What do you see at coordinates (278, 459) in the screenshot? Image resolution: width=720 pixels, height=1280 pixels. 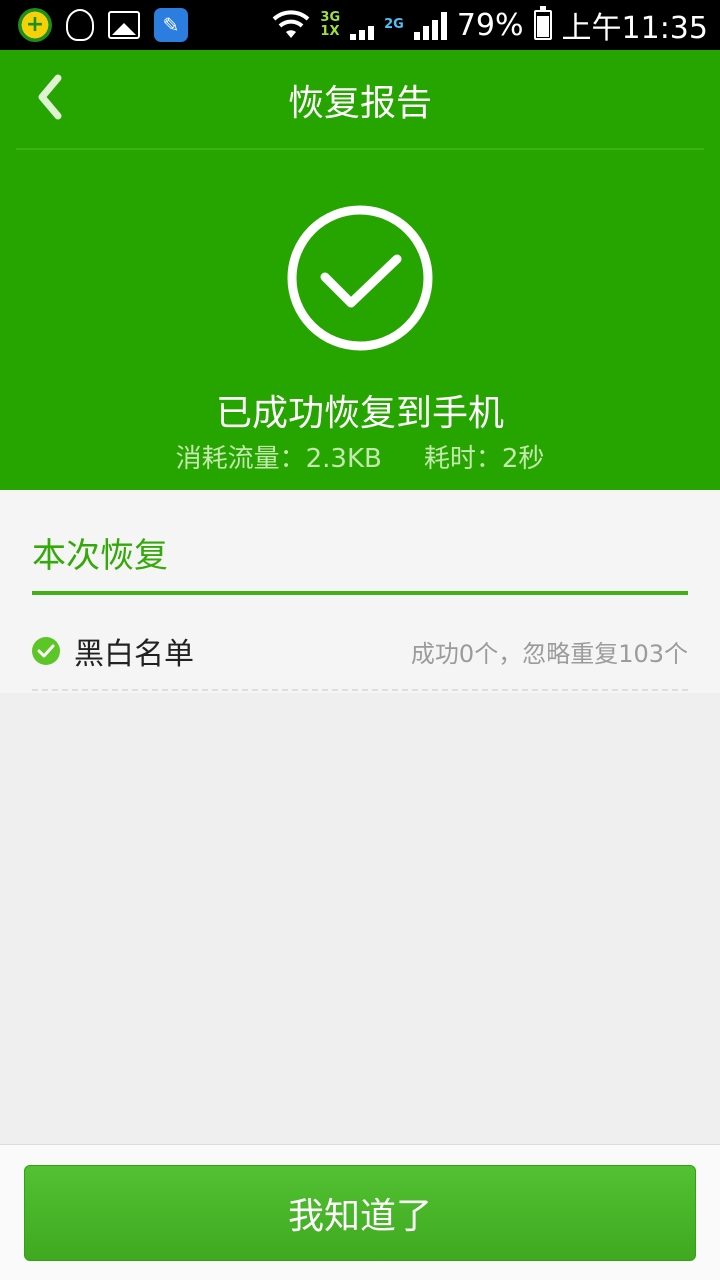 I see `traffic-used: 消耗流量：2.3KB` at bounding box center [278, 459].